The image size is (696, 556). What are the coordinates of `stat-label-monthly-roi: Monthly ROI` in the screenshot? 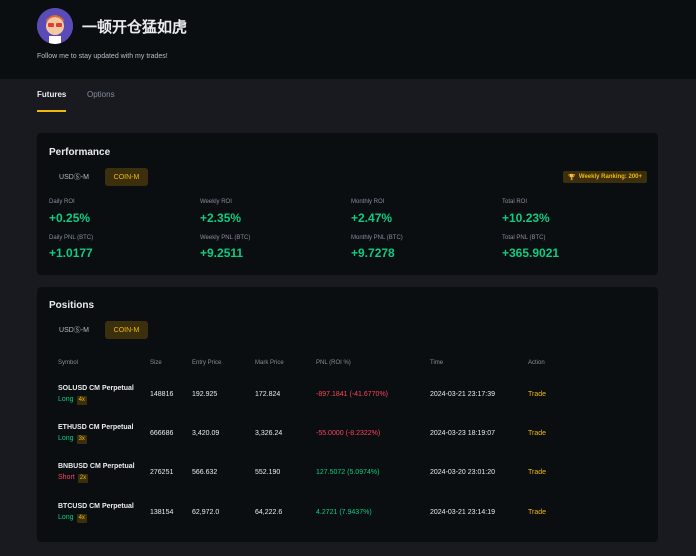 It's located at (368, 202).